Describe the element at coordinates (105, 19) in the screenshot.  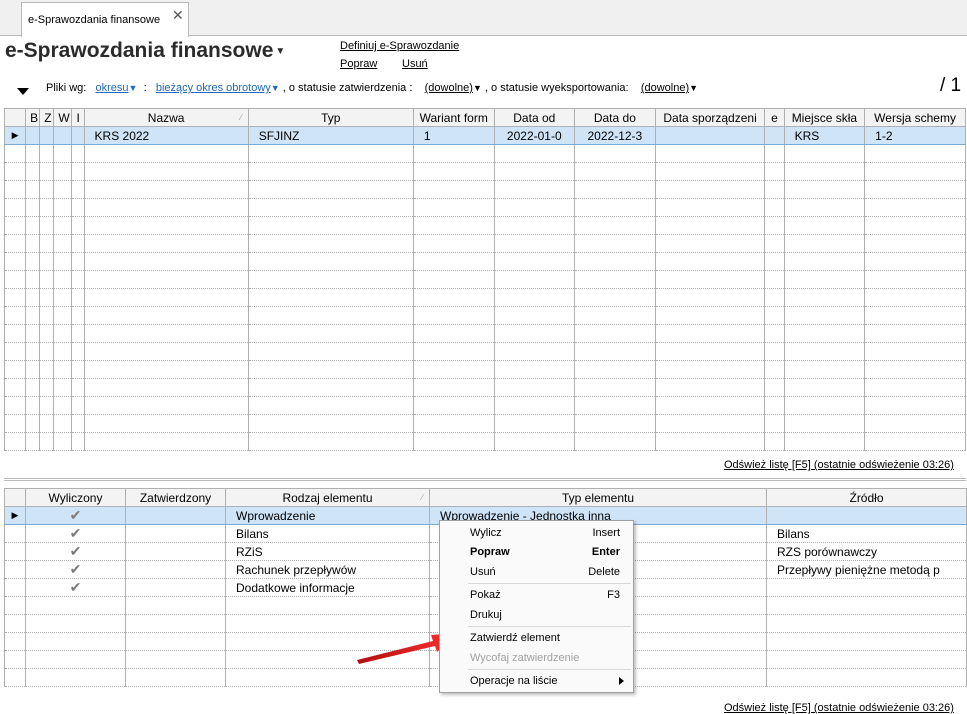
I see `tab-e-sprawozdania: e-Sprawozdania finansowe ✕` at that location.